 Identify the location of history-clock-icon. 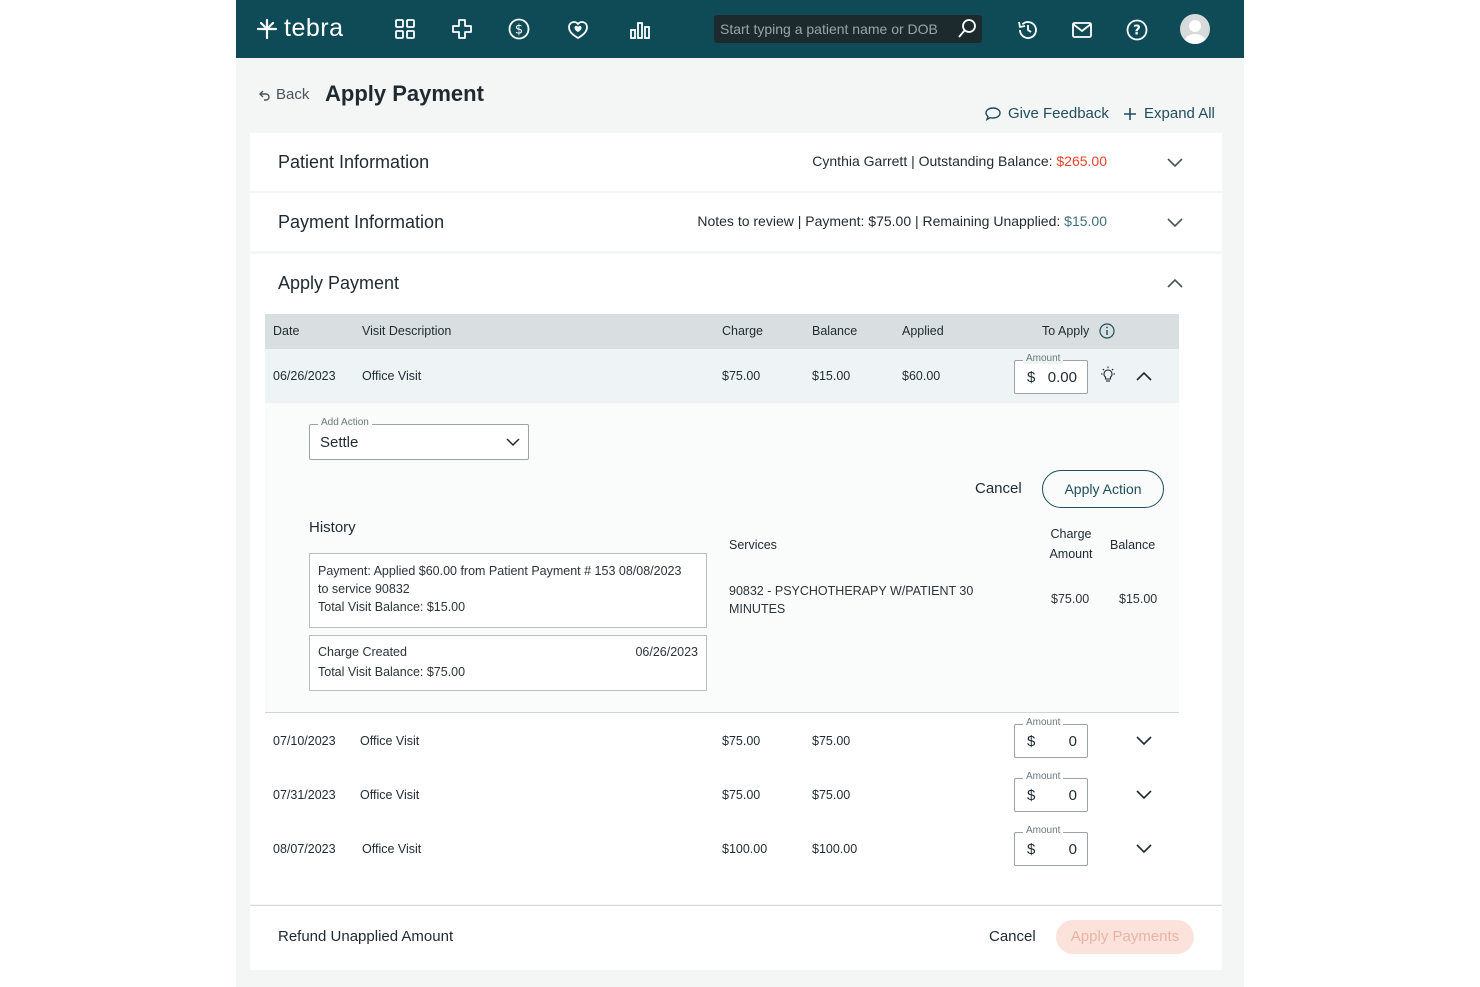
(1028, 30).